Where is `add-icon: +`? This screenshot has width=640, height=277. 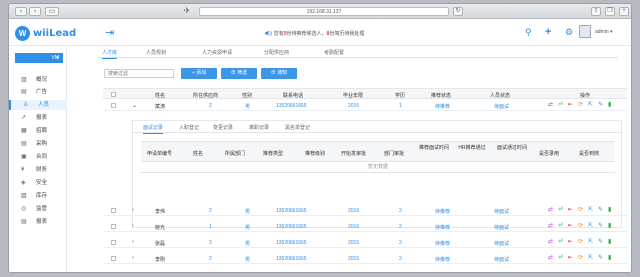
add-icon: + is located at coordinates (548, 32).